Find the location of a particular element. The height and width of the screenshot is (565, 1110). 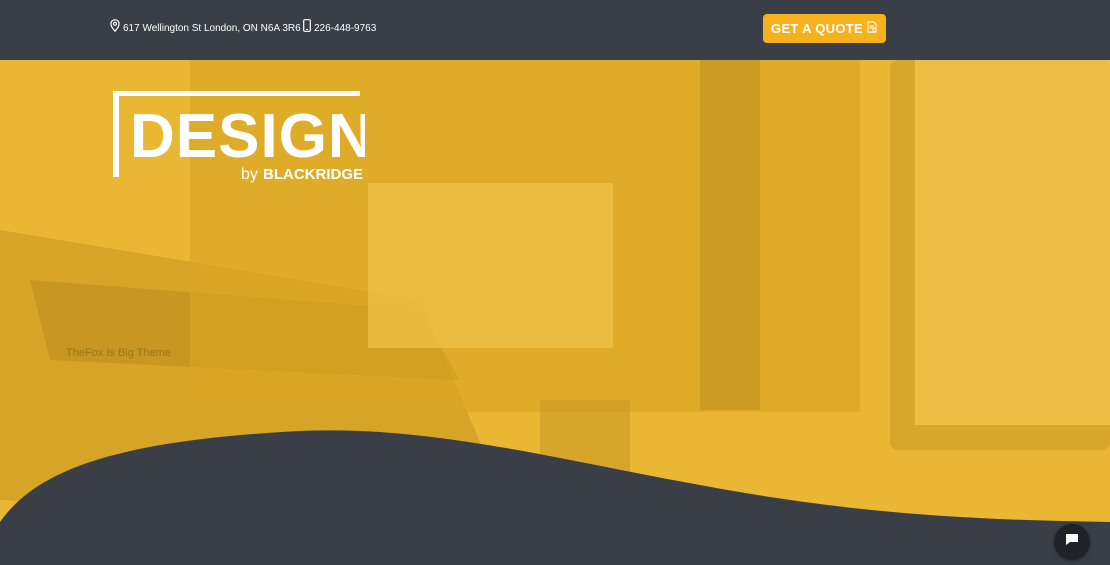

address: 617 Wellington St London, ON N6A 3R6 is located at coordinates (205, 28).